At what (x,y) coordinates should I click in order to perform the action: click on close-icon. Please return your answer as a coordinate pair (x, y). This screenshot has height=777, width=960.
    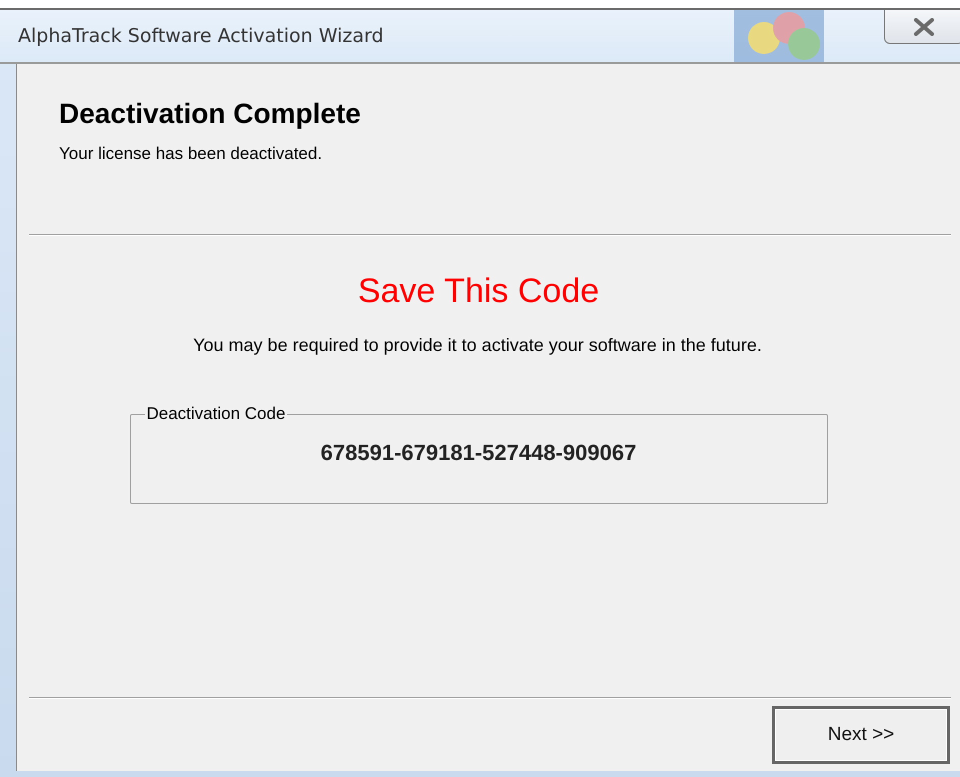
    Looking at the image, I should click on (924, 27).